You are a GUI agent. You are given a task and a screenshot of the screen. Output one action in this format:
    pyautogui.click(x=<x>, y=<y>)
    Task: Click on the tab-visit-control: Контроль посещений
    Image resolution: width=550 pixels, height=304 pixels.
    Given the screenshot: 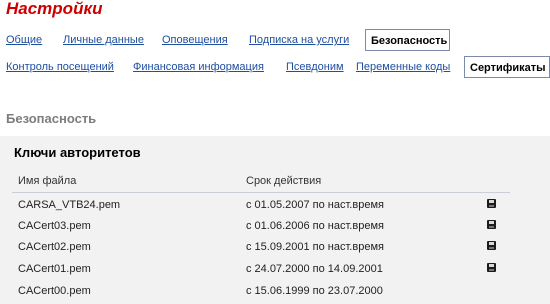 What is the action you would take?
    pyautogui.click(x=60, y=67)
    